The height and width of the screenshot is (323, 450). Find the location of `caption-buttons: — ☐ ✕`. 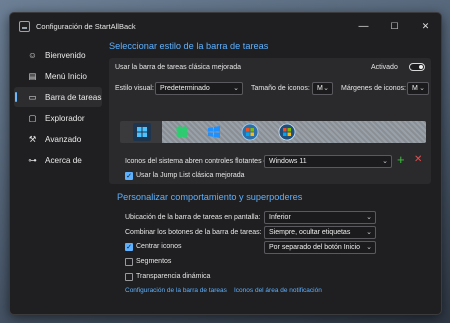

caption-buttons: — ☐ ✕ is located at coordinates (394, 26).